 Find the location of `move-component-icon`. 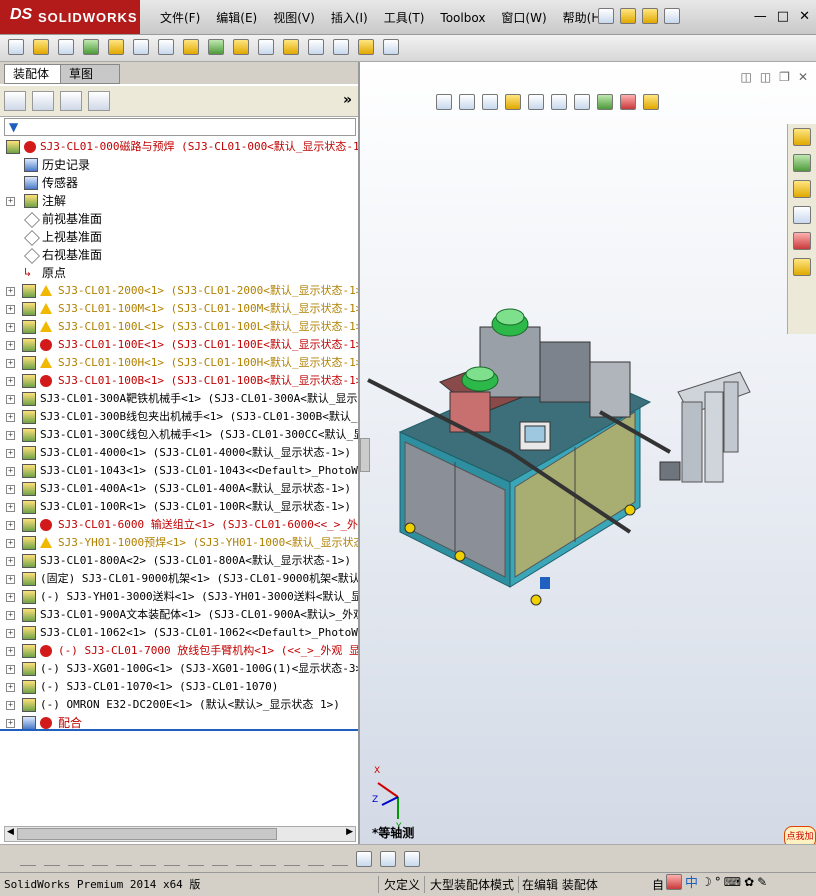

move-component-icon is located at coordinates (141, 47).